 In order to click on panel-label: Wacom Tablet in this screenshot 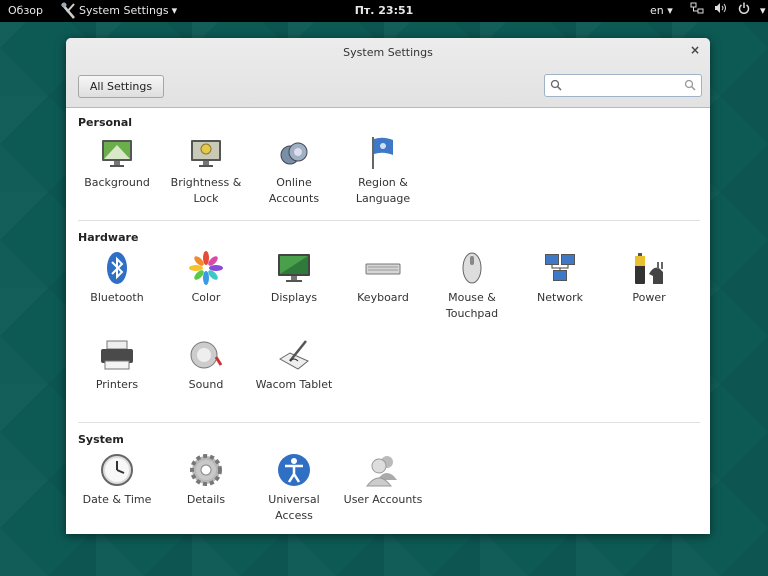, I will do `click(294, 384)`.